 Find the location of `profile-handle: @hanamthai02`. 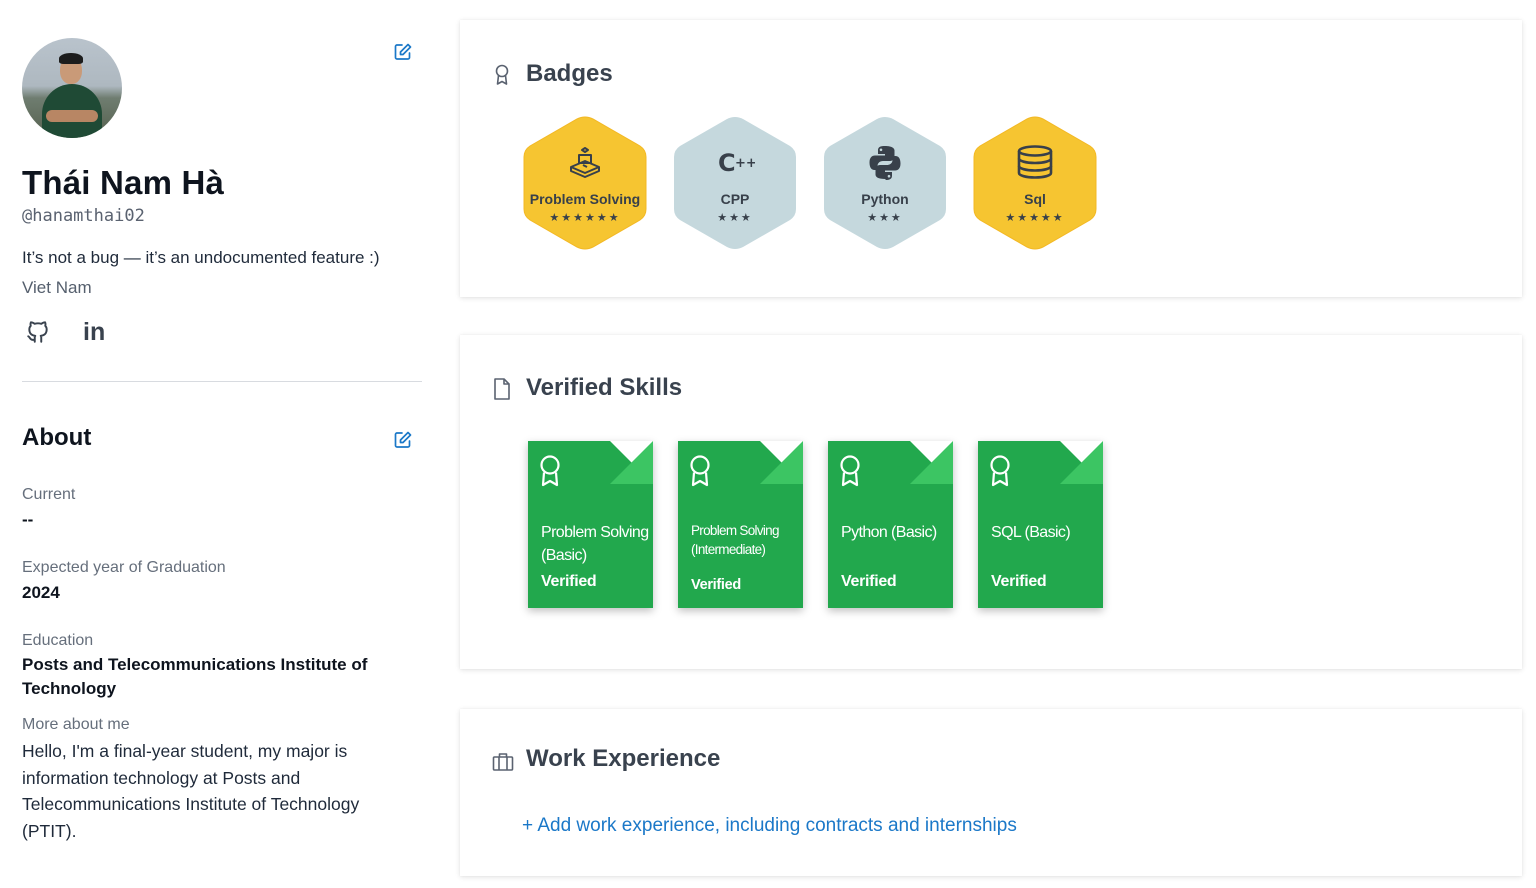

profile-handle: @hanamthai02 is located at coordinates (83, 216).